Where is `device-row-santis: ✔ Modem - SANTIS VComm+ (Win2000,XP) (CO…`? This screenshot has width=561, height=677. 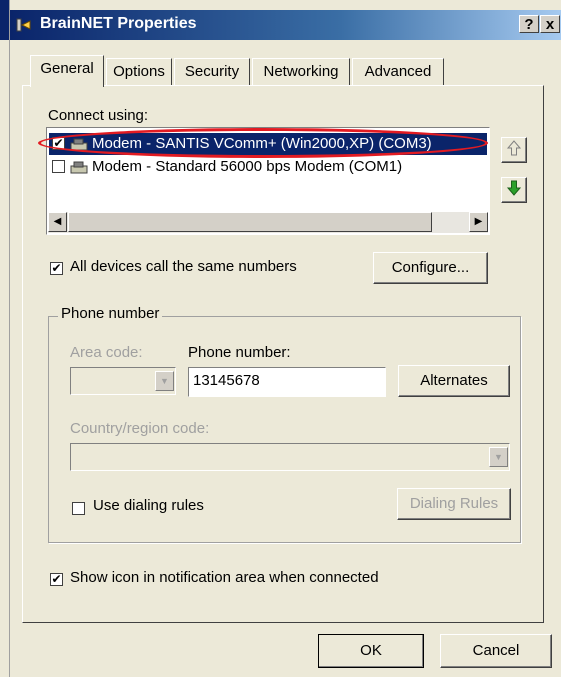
device-row-santis: ✔ Modem - SANTIS VComm+ (Win2000,XP) (CO… is located at coordinates (268, 144).